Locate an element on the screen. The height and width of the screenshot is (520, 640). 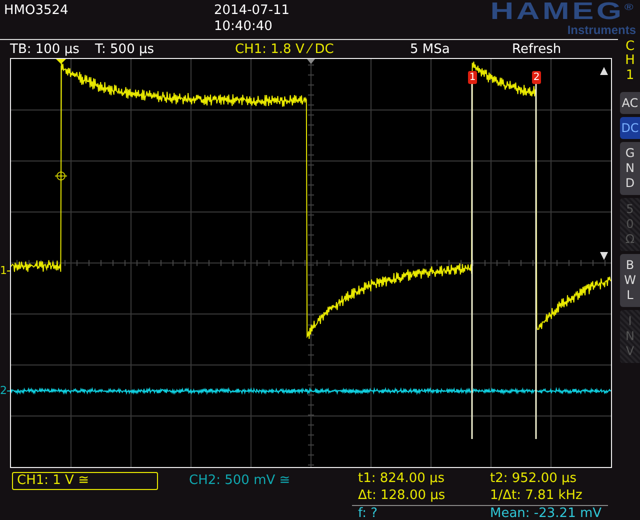
time-text: 10:40:40 is located at coordinates (244, 27).